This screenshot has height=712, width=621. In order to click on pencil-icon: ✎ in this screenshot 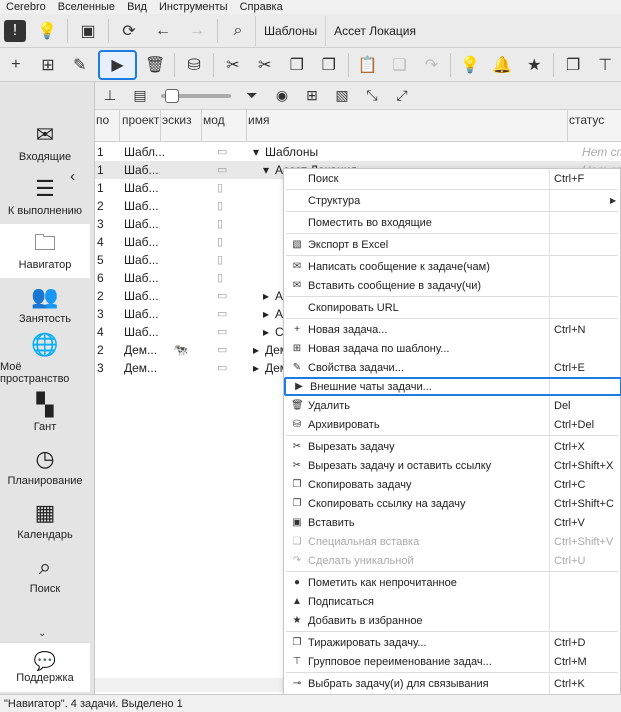, I will do `click(80, 65)`.